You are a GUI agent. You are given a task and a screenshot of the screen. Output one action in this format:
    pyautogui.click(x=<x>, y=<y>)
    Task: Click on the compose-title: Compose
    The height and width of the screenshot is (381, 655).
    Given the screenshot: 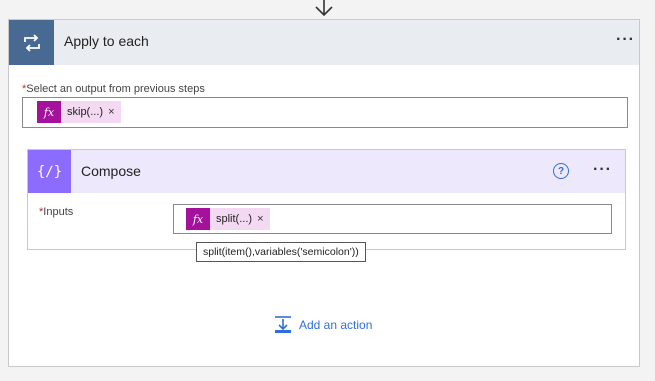 What is the action you would take?
    pyautogui.click(x=111, y=171)
    